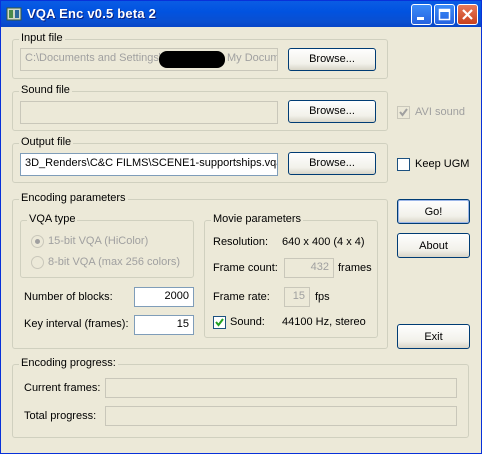 The height and width of the screenshot is (454, 482). What do you see at coordinates (42, 38) in the screenshot?
I see `input-file-label: Input file` at bounding box center [42, 38].